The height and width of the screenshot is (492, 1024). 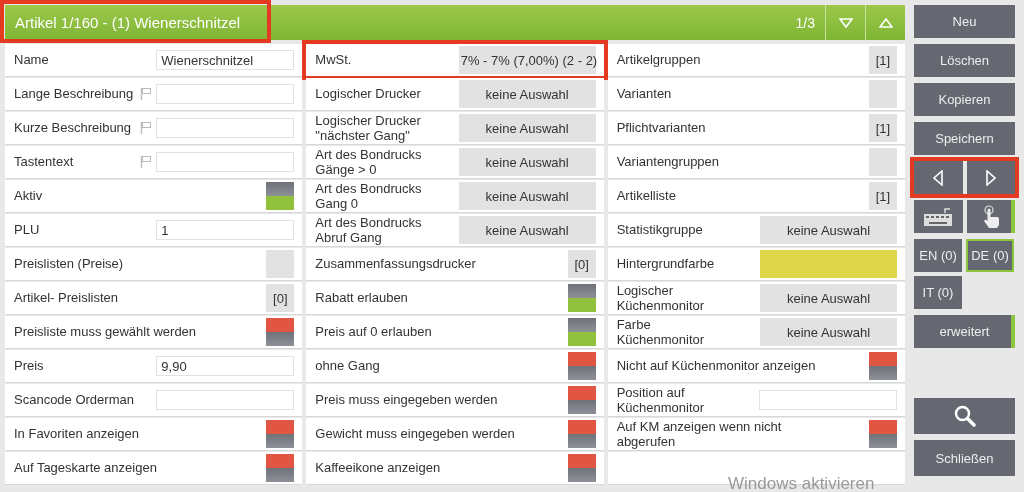 What do you see at coordinates (661, 298) in the screenshot?
I see `property-label: Logischer Küchenmonitor` at bounding box center [661, 298].